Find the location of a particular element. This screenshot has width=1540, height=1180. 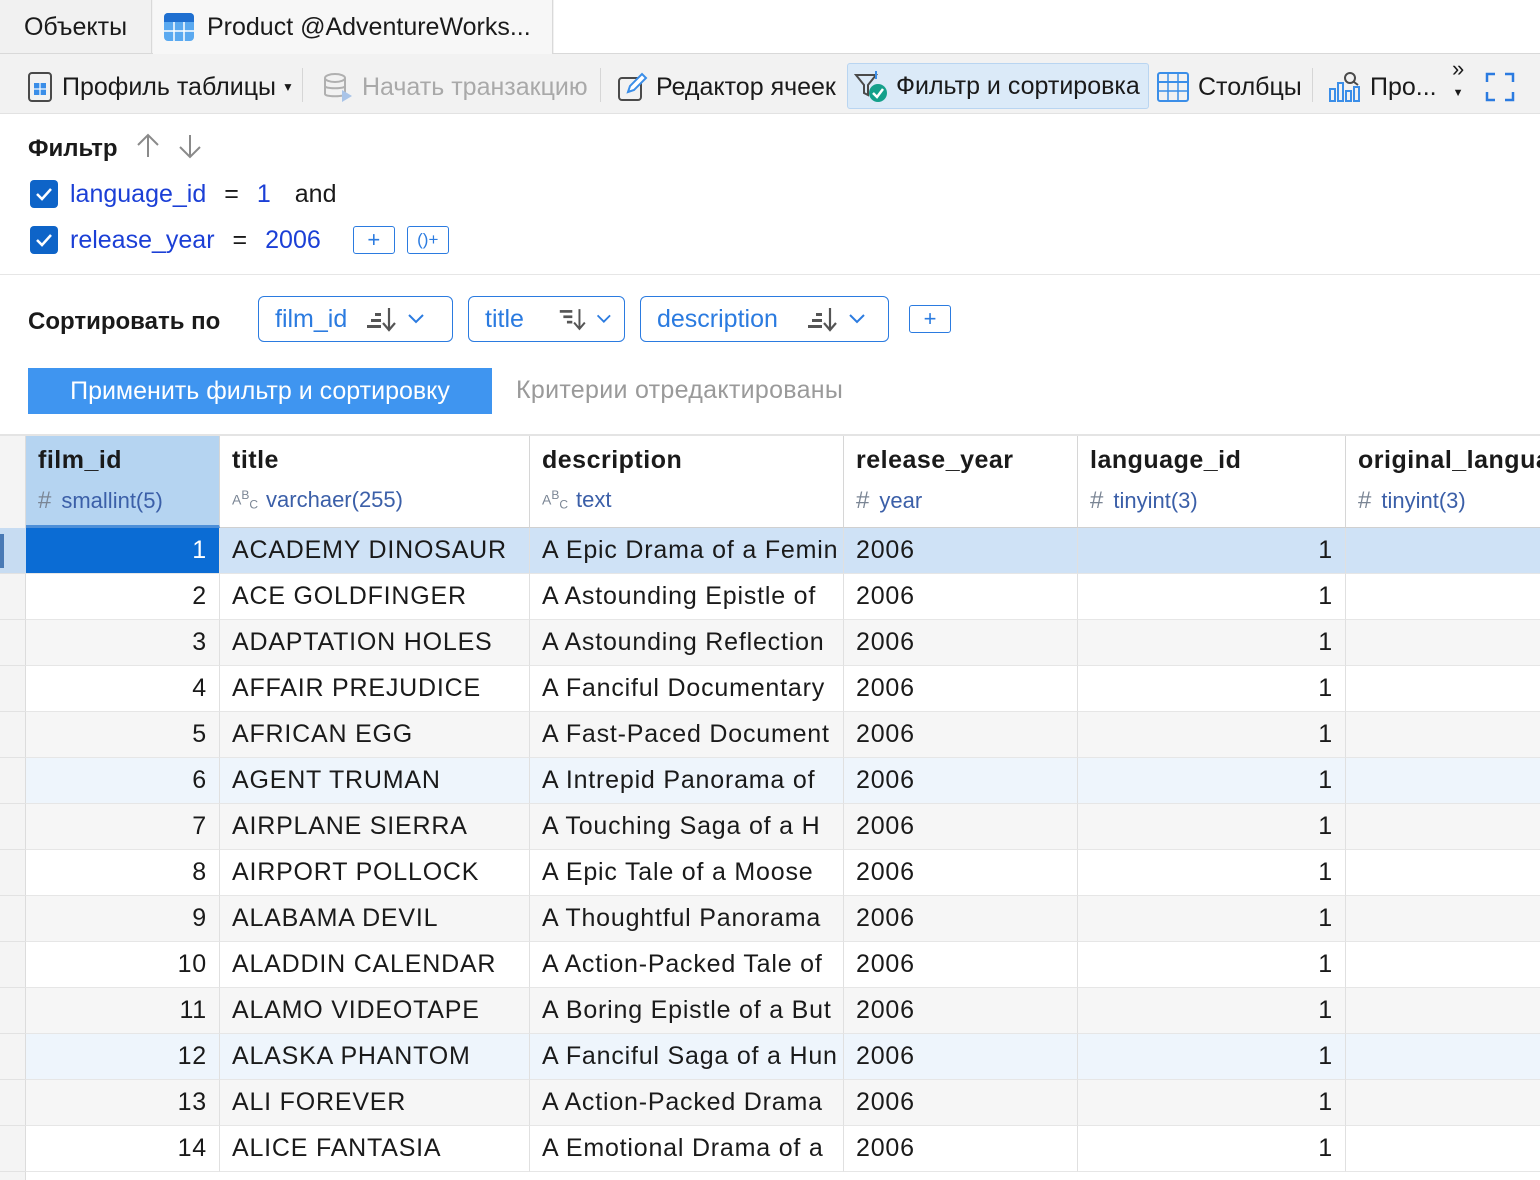

cell-title: AFFAIR PREJUDICE is located at coordinates (375, 689).